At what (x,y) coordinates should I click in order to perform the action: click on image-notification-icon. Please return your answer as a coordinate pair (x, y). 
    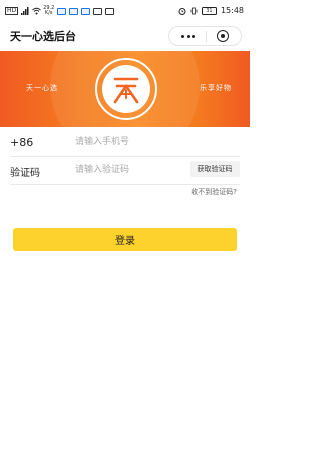
    Looking at the image, I should click on (110, 11).